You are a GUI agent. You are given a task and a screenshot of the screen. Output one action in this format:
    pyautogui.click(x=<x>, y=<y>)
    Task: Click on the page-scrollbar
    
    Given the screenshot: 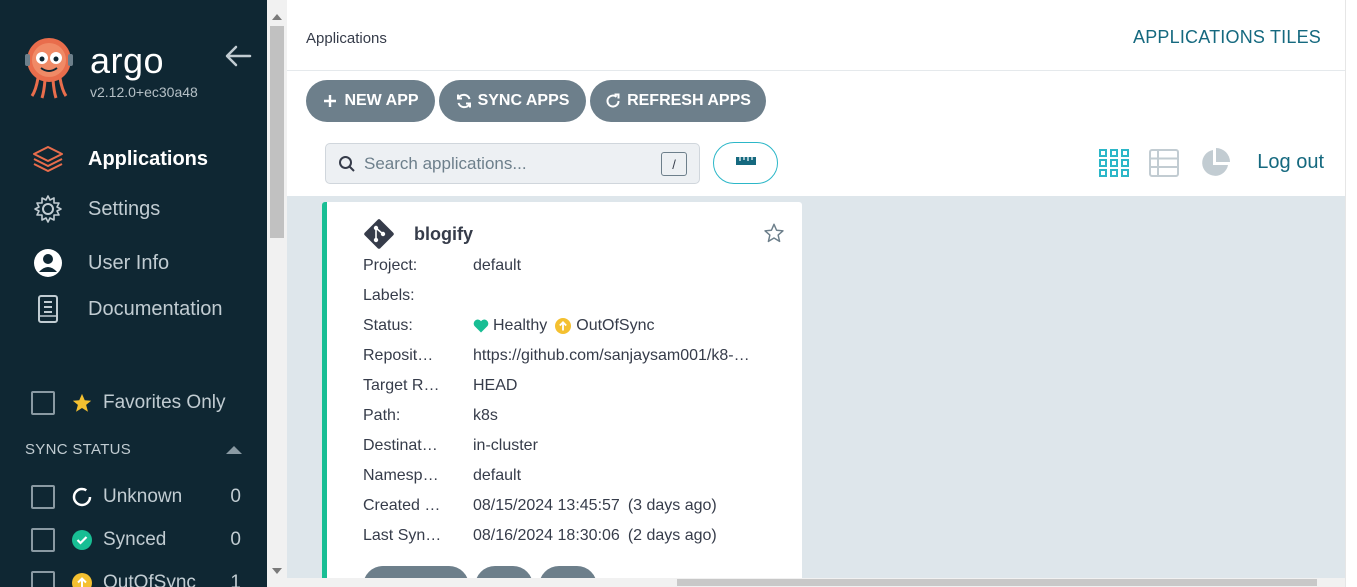 What is the action you would take?
    pyautogui.click(x=1351, y=293)
    